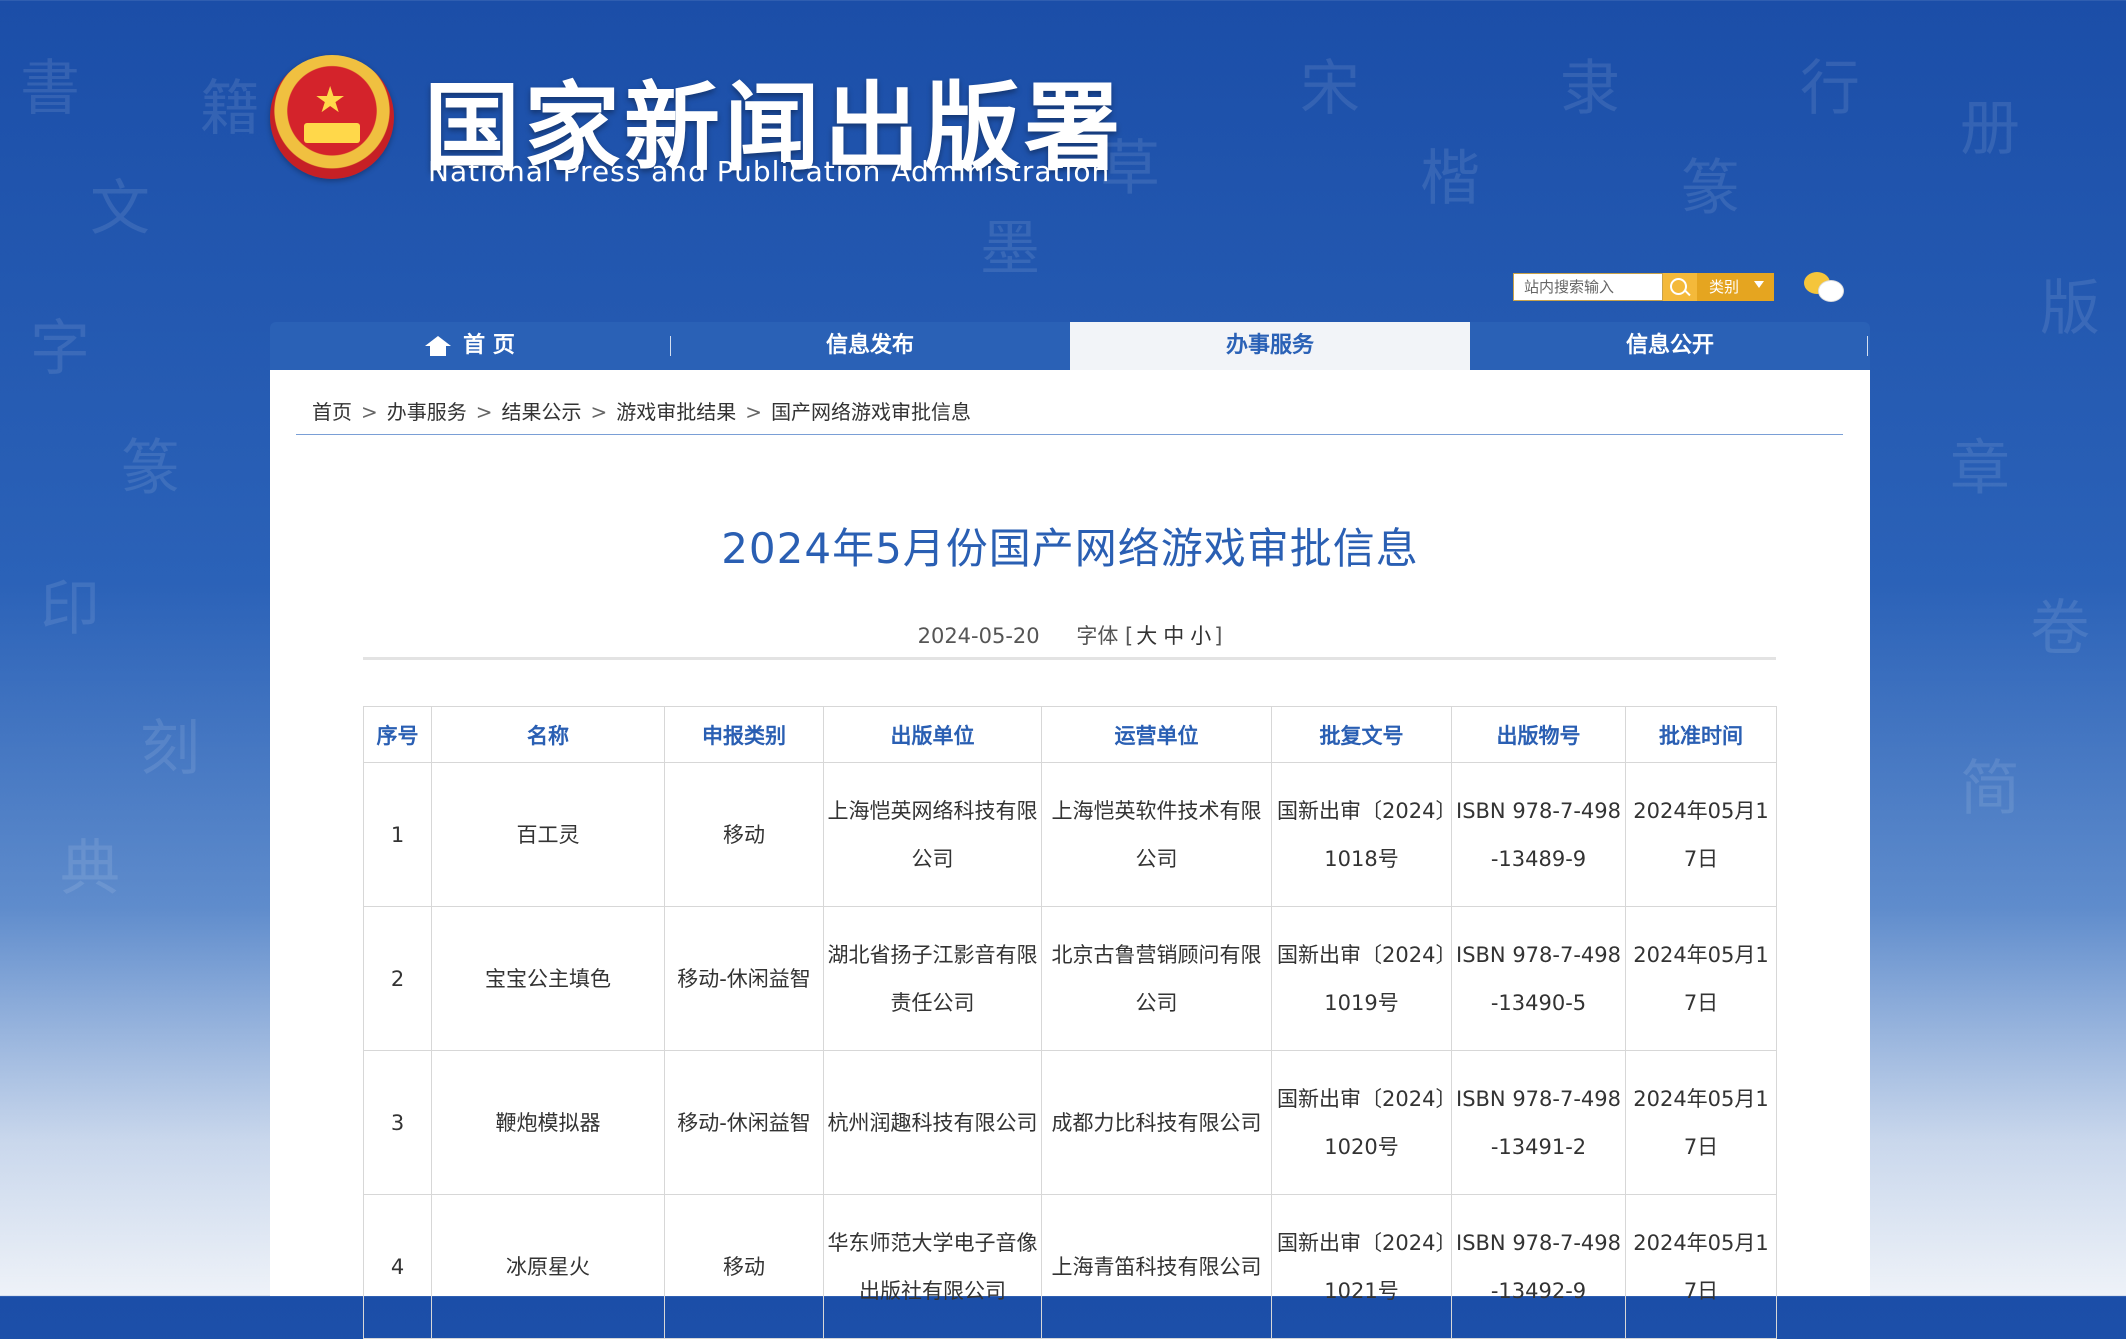 This screenshot has width=2126, height=1339. What do you see at coordinates (932, 978) in the screenshot?
I see `table-cell: 湖北省扬子江影音有限责任公司` at bounding box center [932, 978].